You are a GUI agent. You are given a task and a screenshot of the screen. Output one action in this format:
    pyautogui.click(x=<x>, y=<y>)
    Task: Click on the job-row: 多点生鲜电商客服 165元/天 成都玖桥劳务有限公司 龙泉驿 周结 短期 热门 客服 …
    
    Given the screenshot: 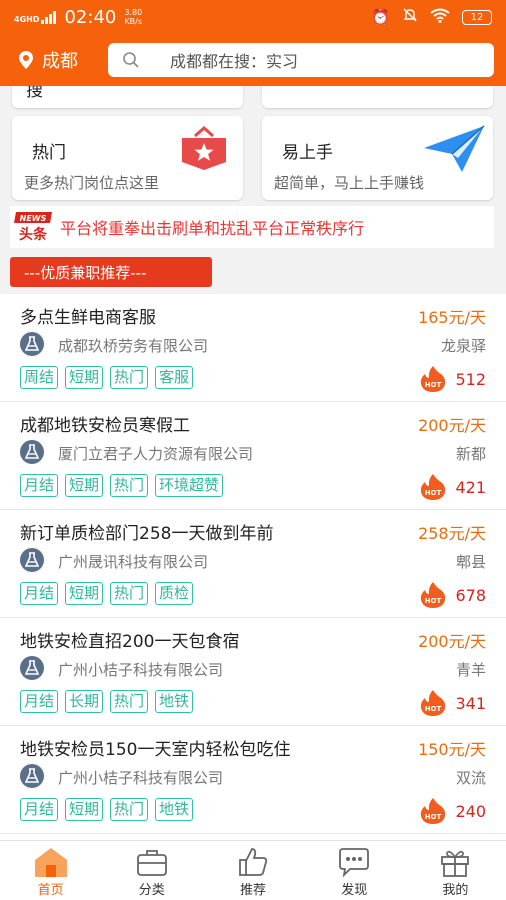 What is the action you would take?
    pyautogui.click(x=253, y=348)
    